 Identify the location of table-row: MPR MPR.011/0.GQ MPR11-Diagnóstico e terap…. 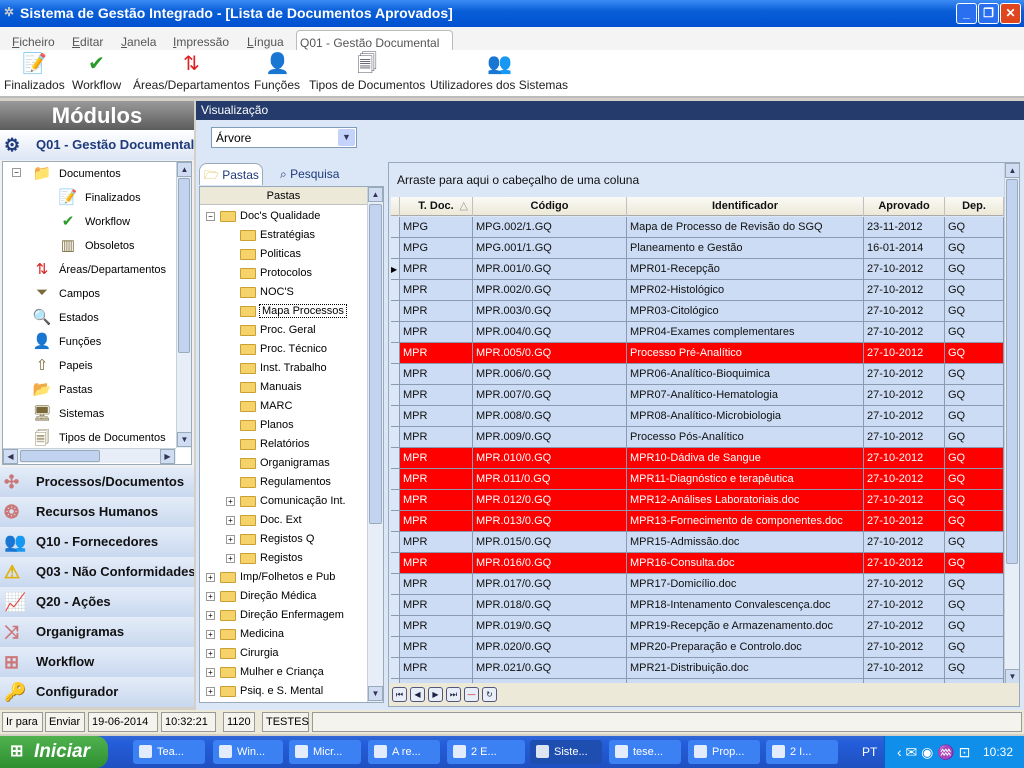
(697, 479).